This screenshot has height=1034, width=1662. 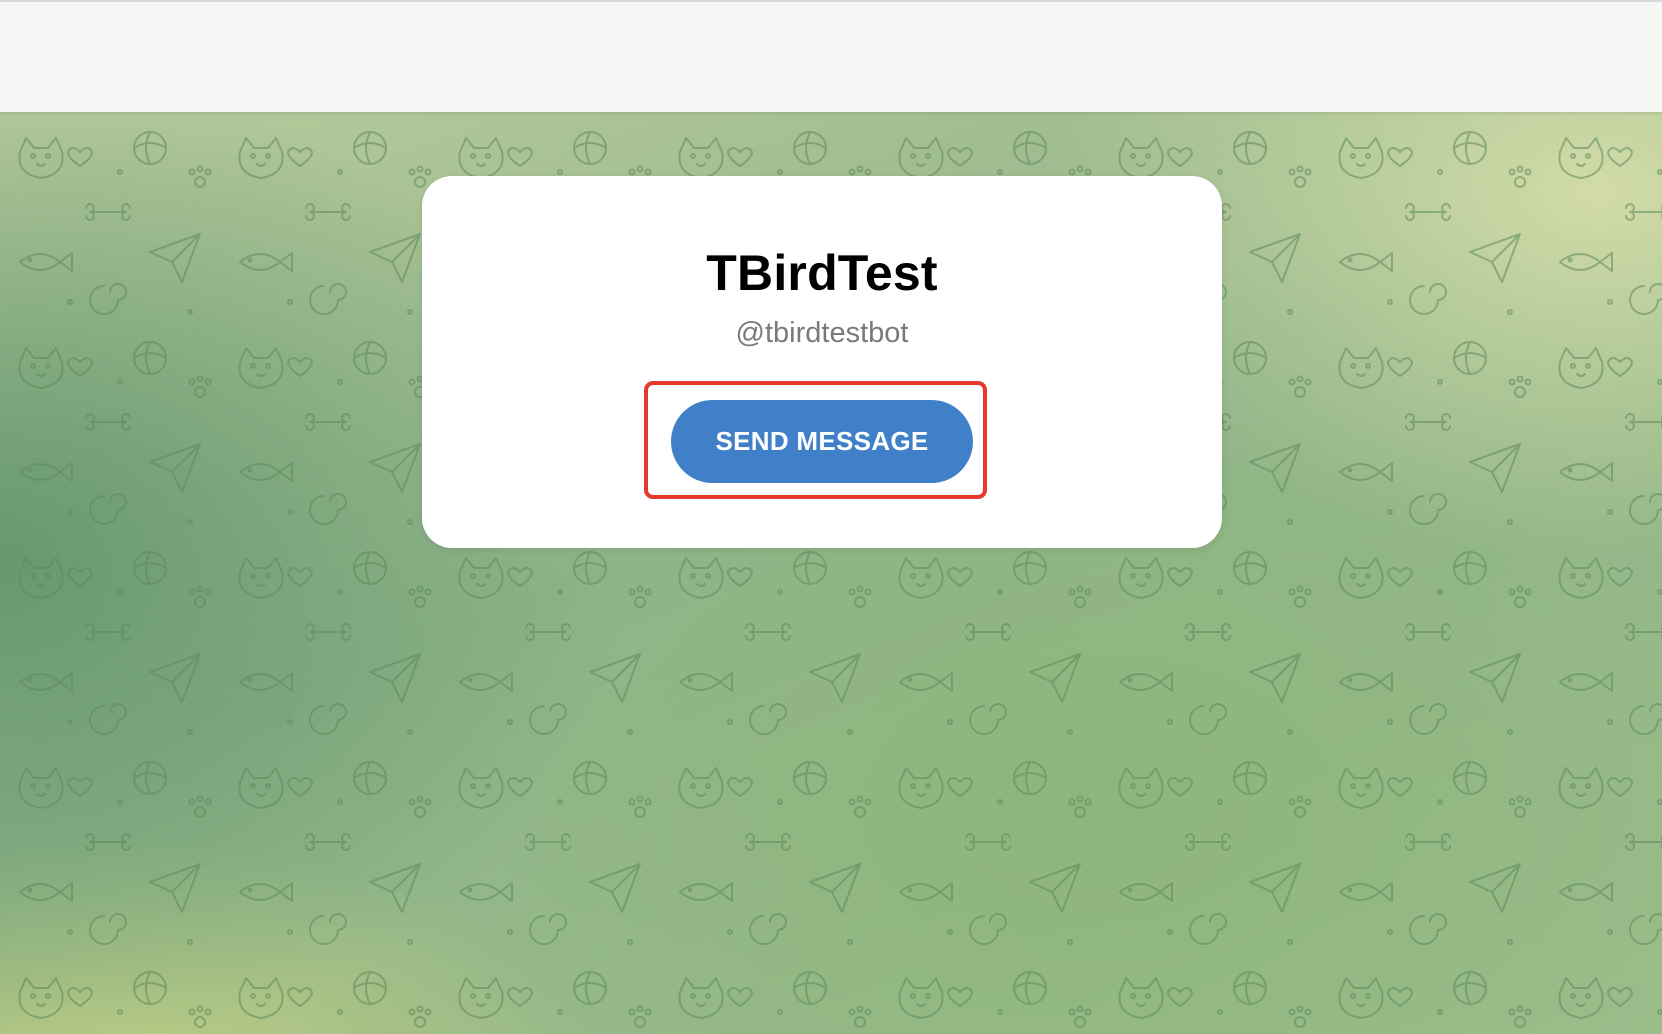 I want to click on bot-name-title: TBirdTest, so click(x=822, y=273).